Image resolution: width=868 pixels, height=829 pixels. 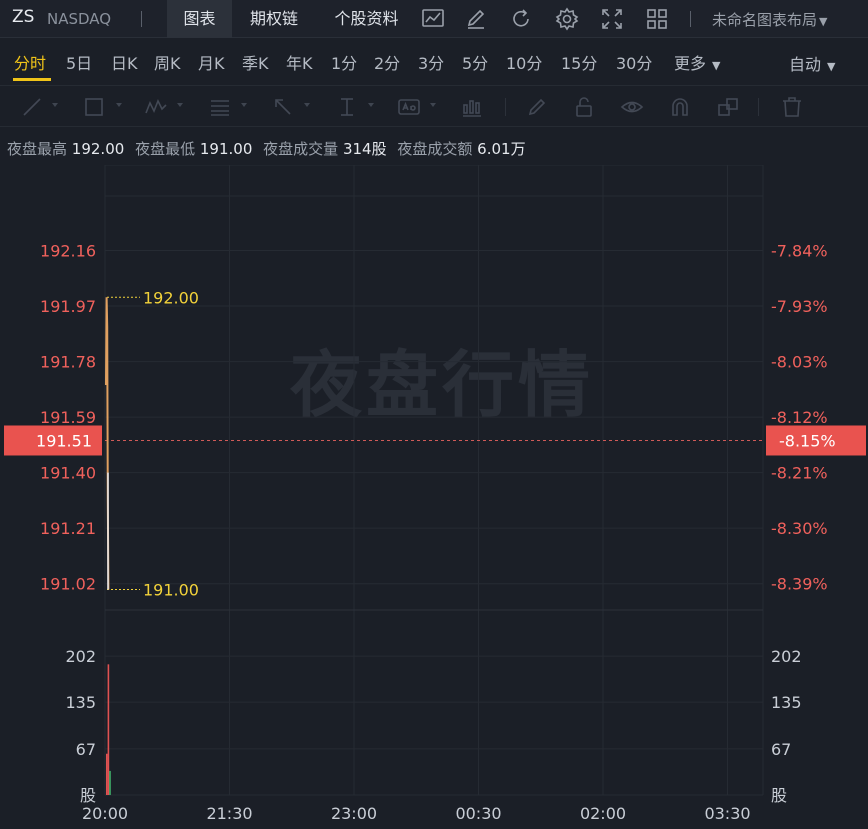 I want to click on layout-name-dropdown: 未命名图表布局 ▼, so click(x=769, y=19).